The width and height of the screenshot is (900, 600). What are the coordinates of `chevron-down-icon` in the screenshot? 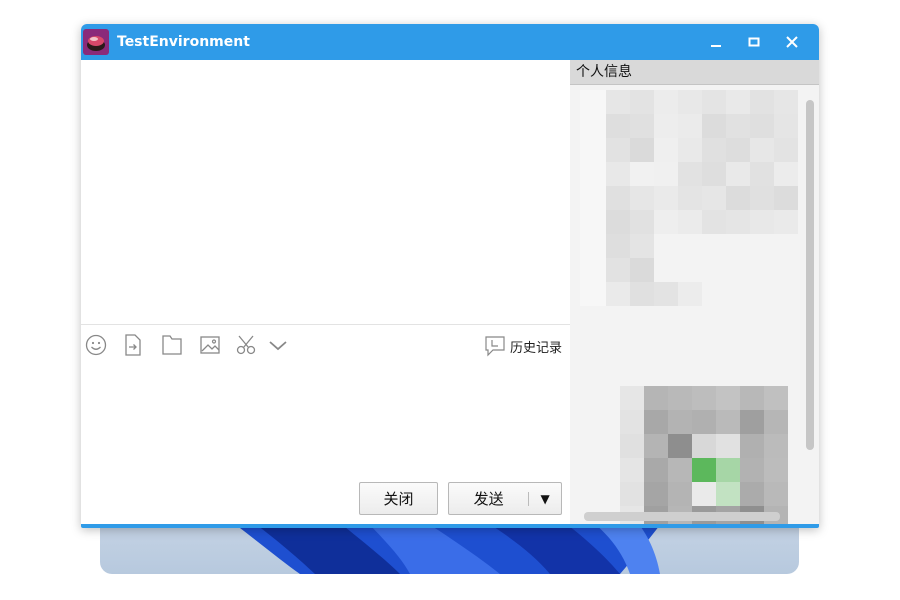 It's located at (279, 345).